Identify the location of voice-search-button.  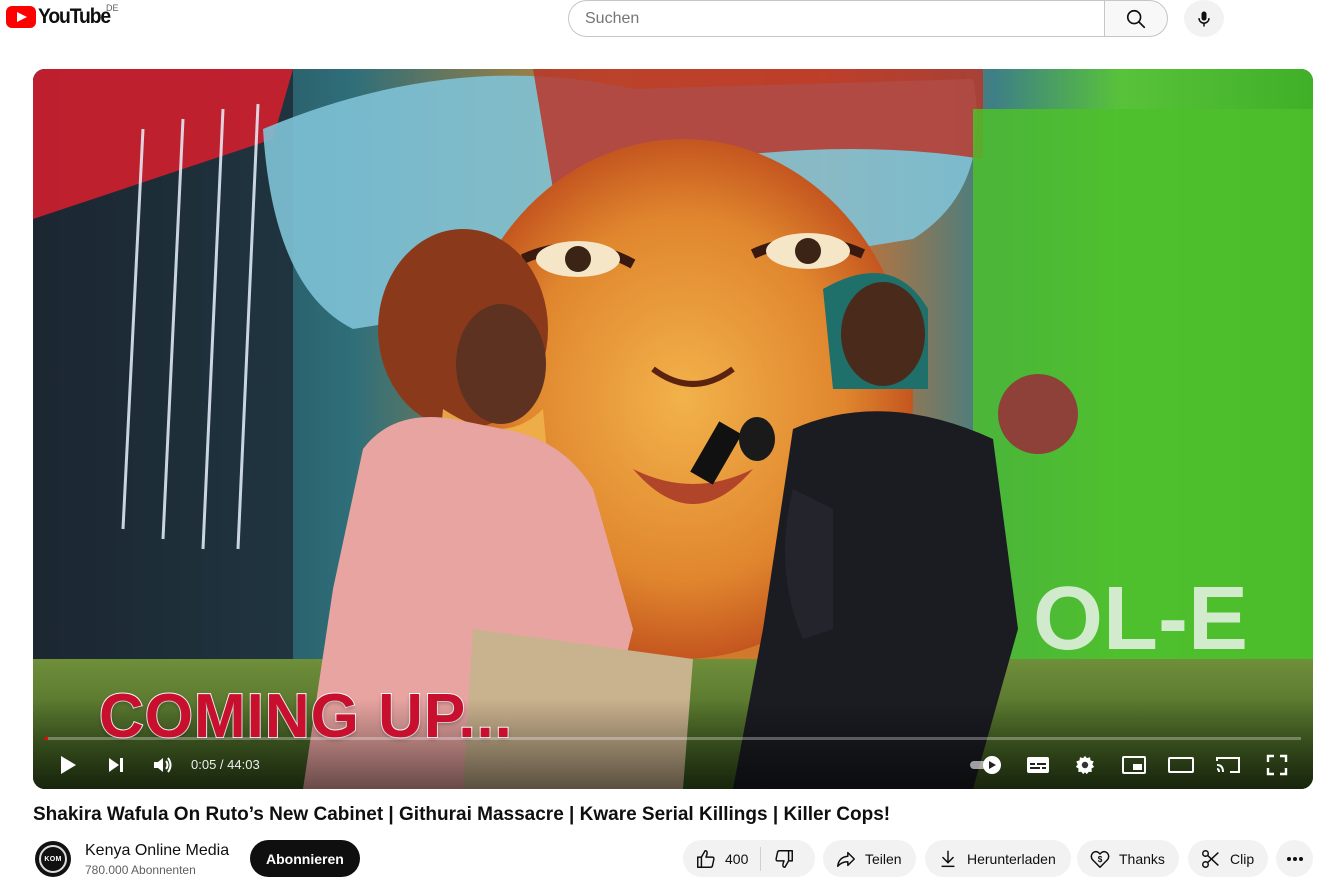
(1204, 18).